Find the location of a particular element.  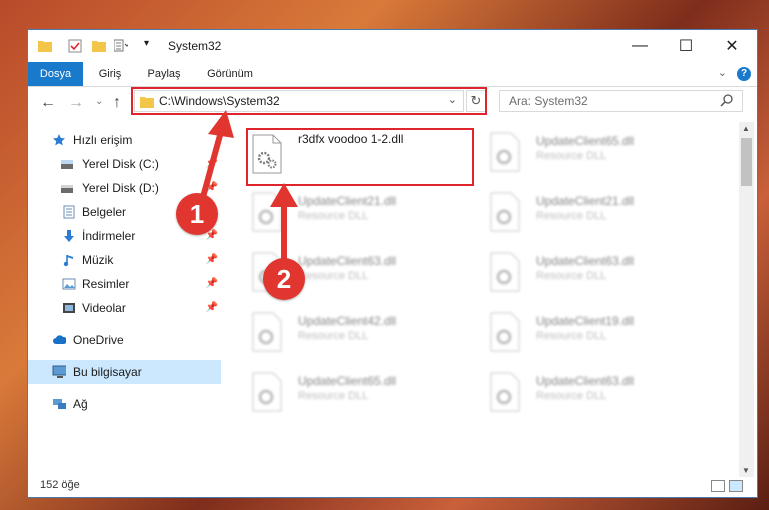

new-folder-icon is located at coordinates (99, 45).